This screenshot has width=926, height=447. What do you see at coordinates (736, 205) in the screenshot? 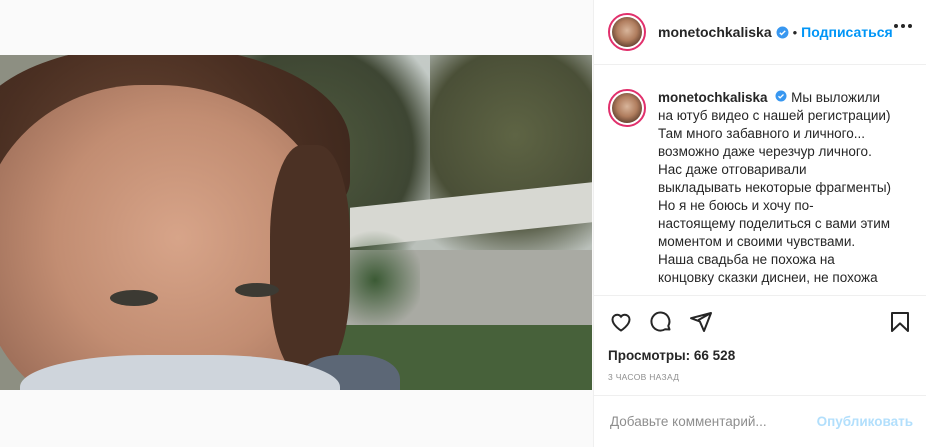
I see `caption-text: Но я не боюсь и хочу по-` at bounding box center [736, 205].